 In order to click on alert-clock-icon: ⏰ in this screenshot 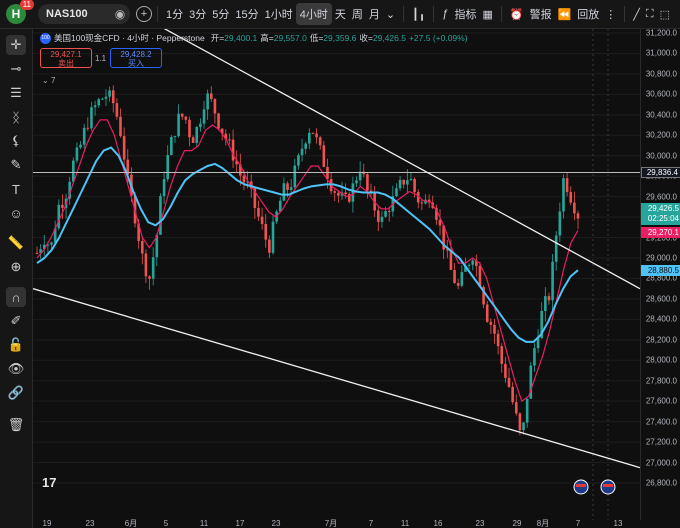, I will do `click(517, 14)`.